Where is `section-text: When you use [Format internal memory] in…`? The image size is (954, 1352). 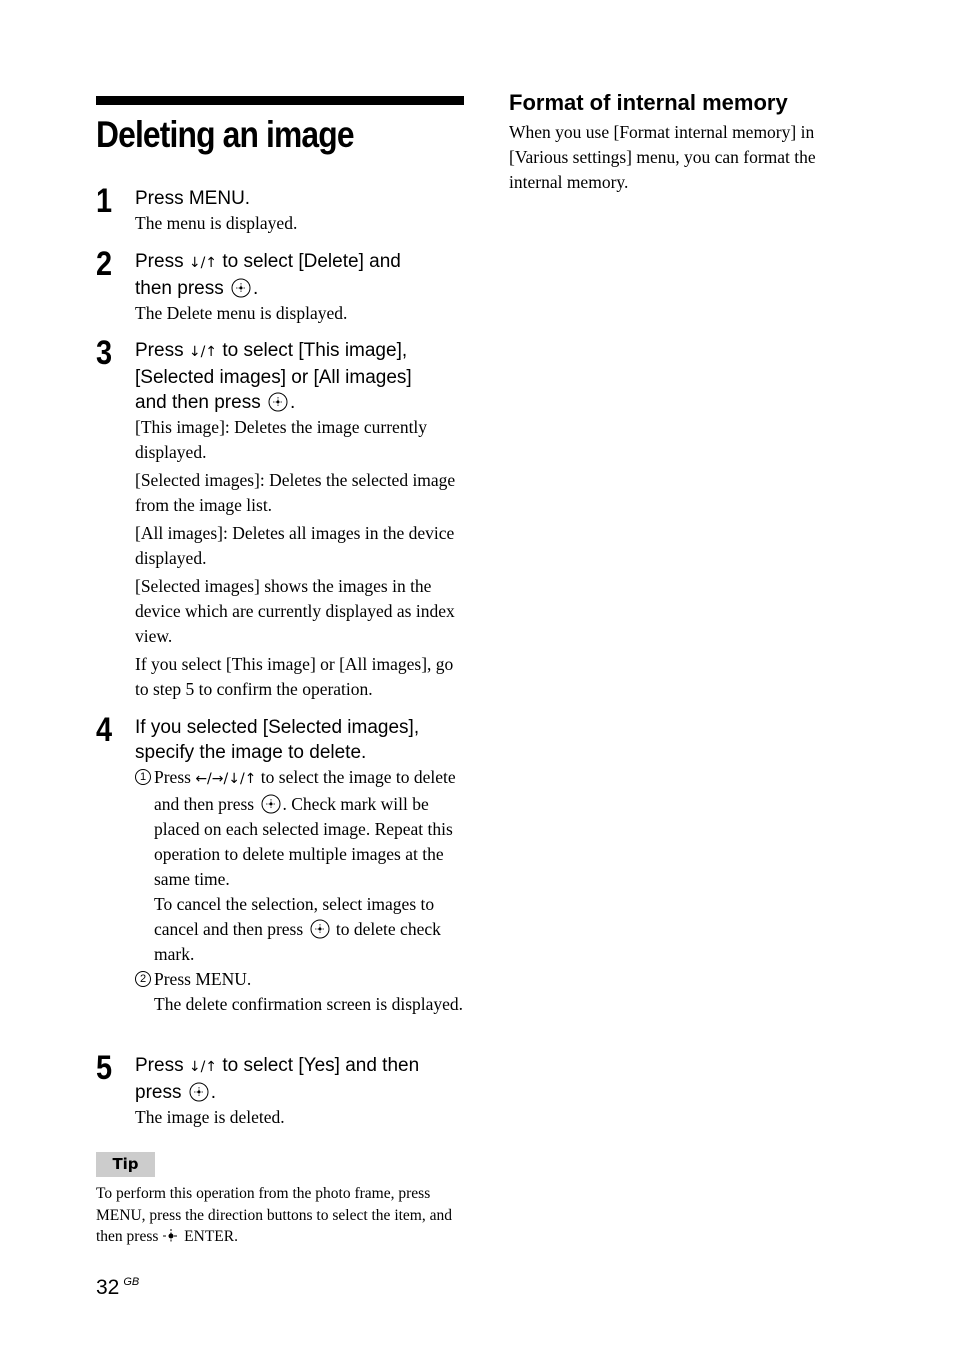
section-text: When you use [Format internal memory] in… is located at coordinates (662, 157).